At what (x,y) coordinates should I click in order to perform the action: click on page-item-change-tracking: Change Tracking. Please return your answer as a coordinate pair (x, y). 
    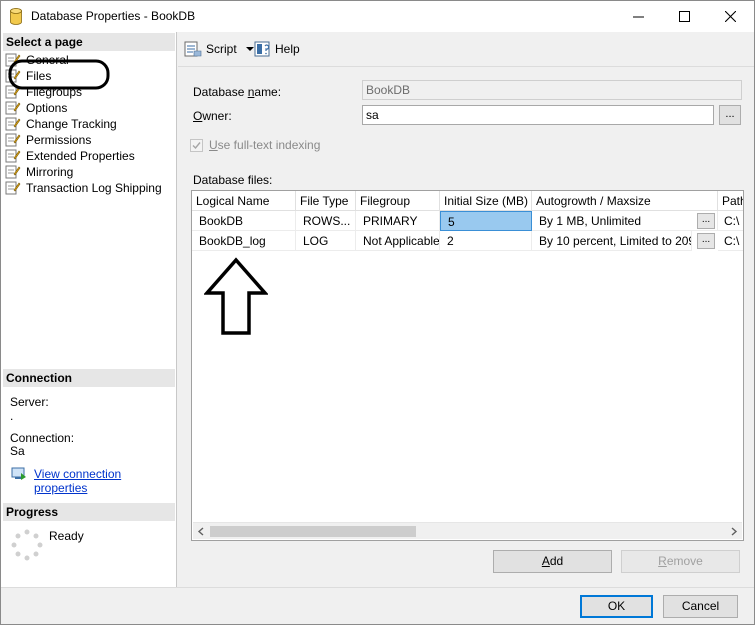
    Looking at the image, I should click on (61, 124).